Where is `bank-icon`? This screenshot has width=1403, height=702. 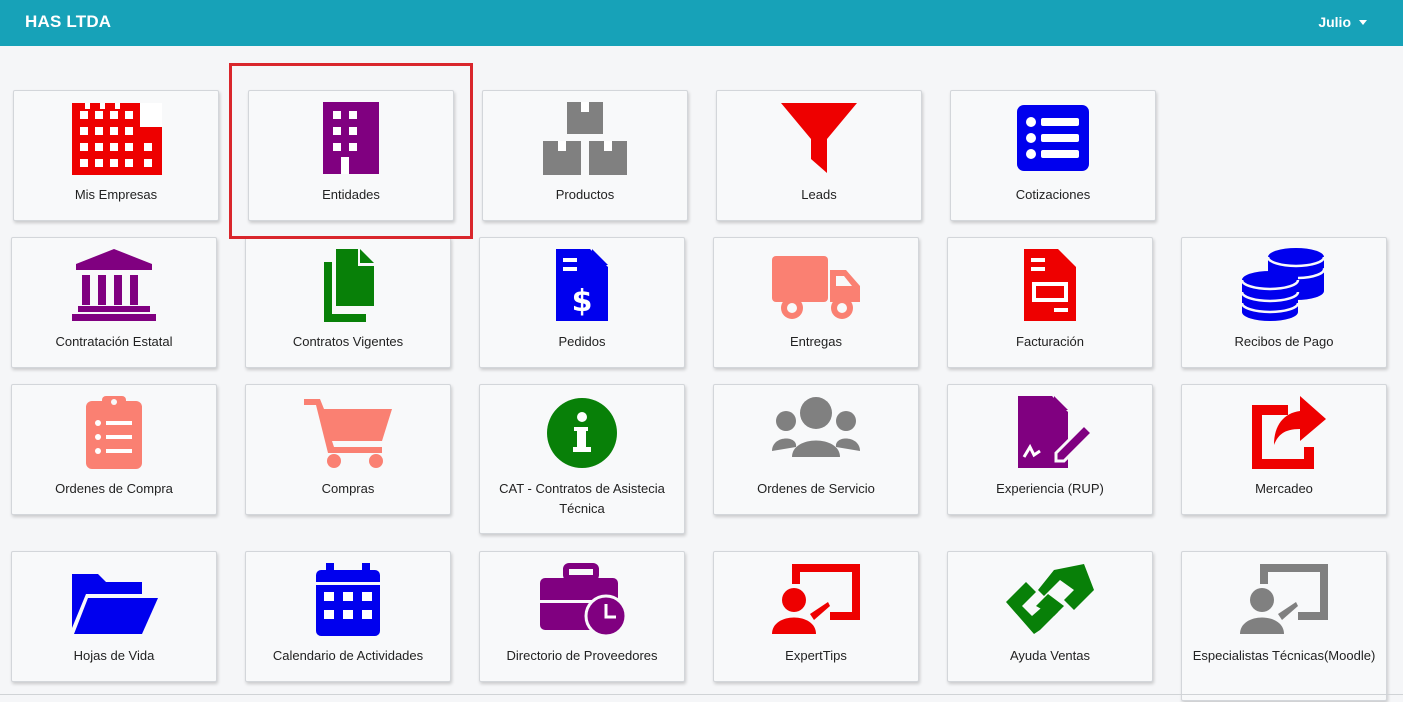 bank-icon is located at coordinates (114, 285).